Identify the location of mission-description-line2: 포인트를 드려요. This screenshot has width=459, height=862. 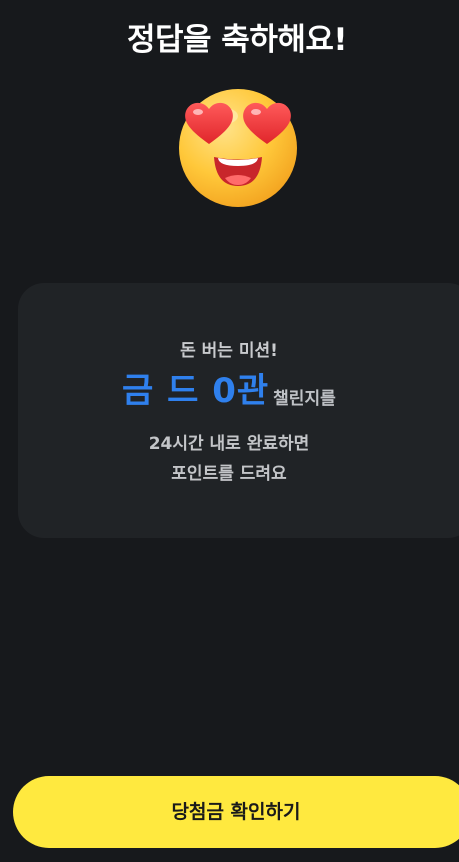
(229, 474).